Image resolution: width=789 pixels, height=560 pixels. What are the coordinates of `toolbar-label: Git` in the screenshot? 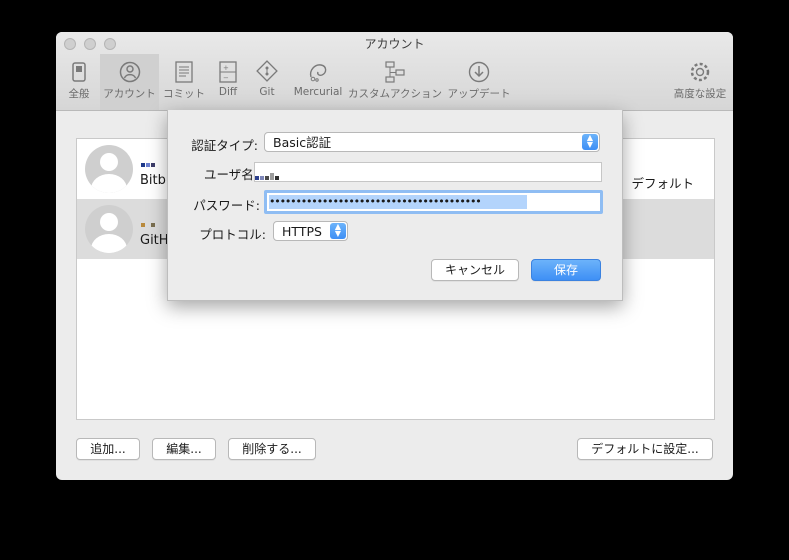 It's located at (267, 92).